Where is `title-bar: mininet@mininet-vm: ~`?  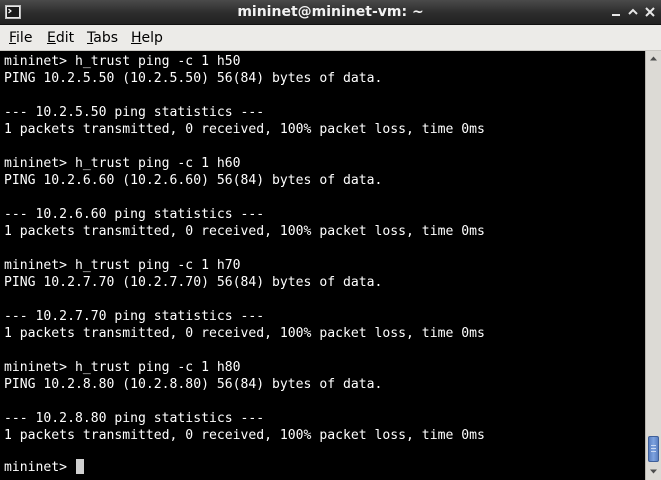 title-bar: mininet@mininet-vm: ~ is located at coordinates (330, 12).